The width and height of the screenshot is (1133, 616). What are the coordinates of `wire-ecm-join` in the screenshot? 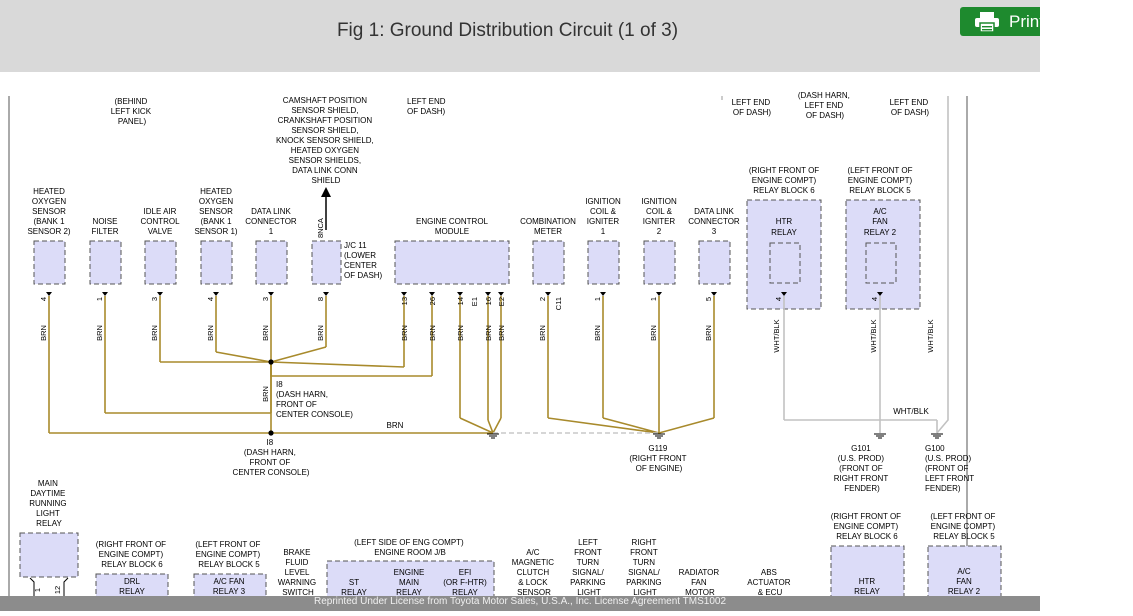 It's located at (480, 426).